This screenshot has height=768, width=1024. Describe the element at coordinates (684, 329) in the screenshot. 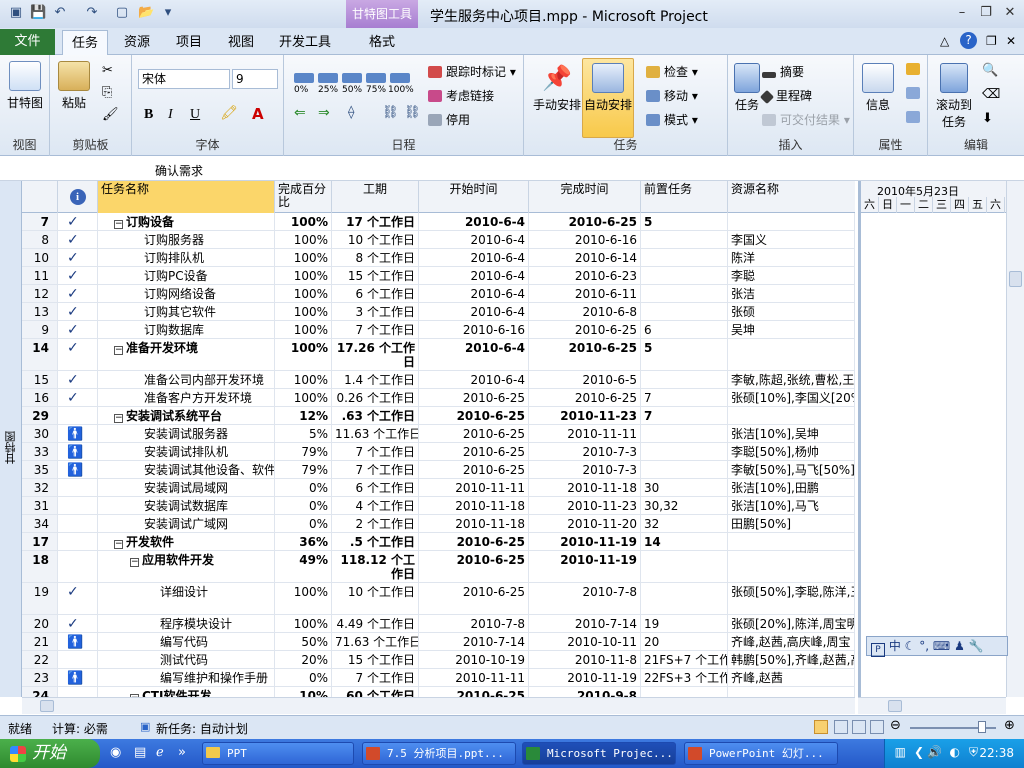

I see `cell-predecessors: 6` at that location.